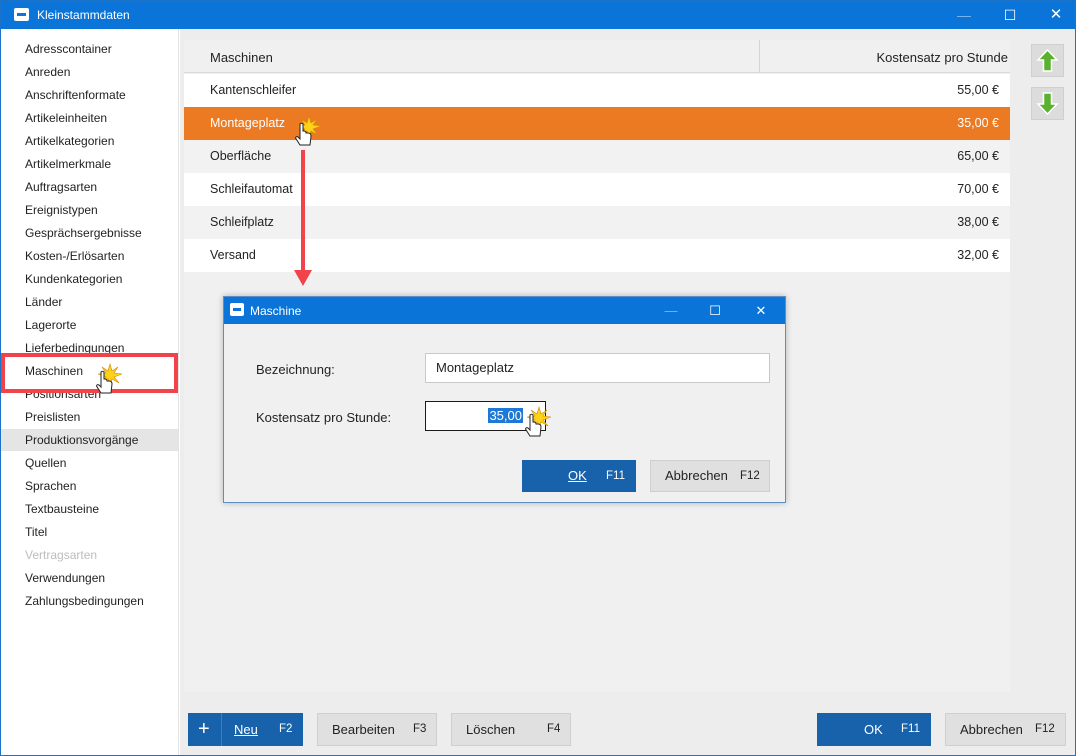 This screenshot has width=1076, height=756. I want to click on bearbeiten-label: Bearbeiten, so click(363, 729).